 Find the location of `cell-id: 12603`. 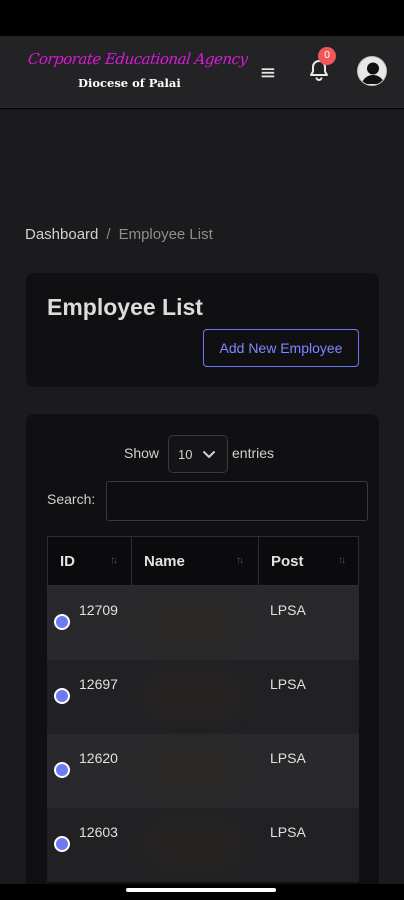

cell-id: 12603 is located at coordinates (98, 832).